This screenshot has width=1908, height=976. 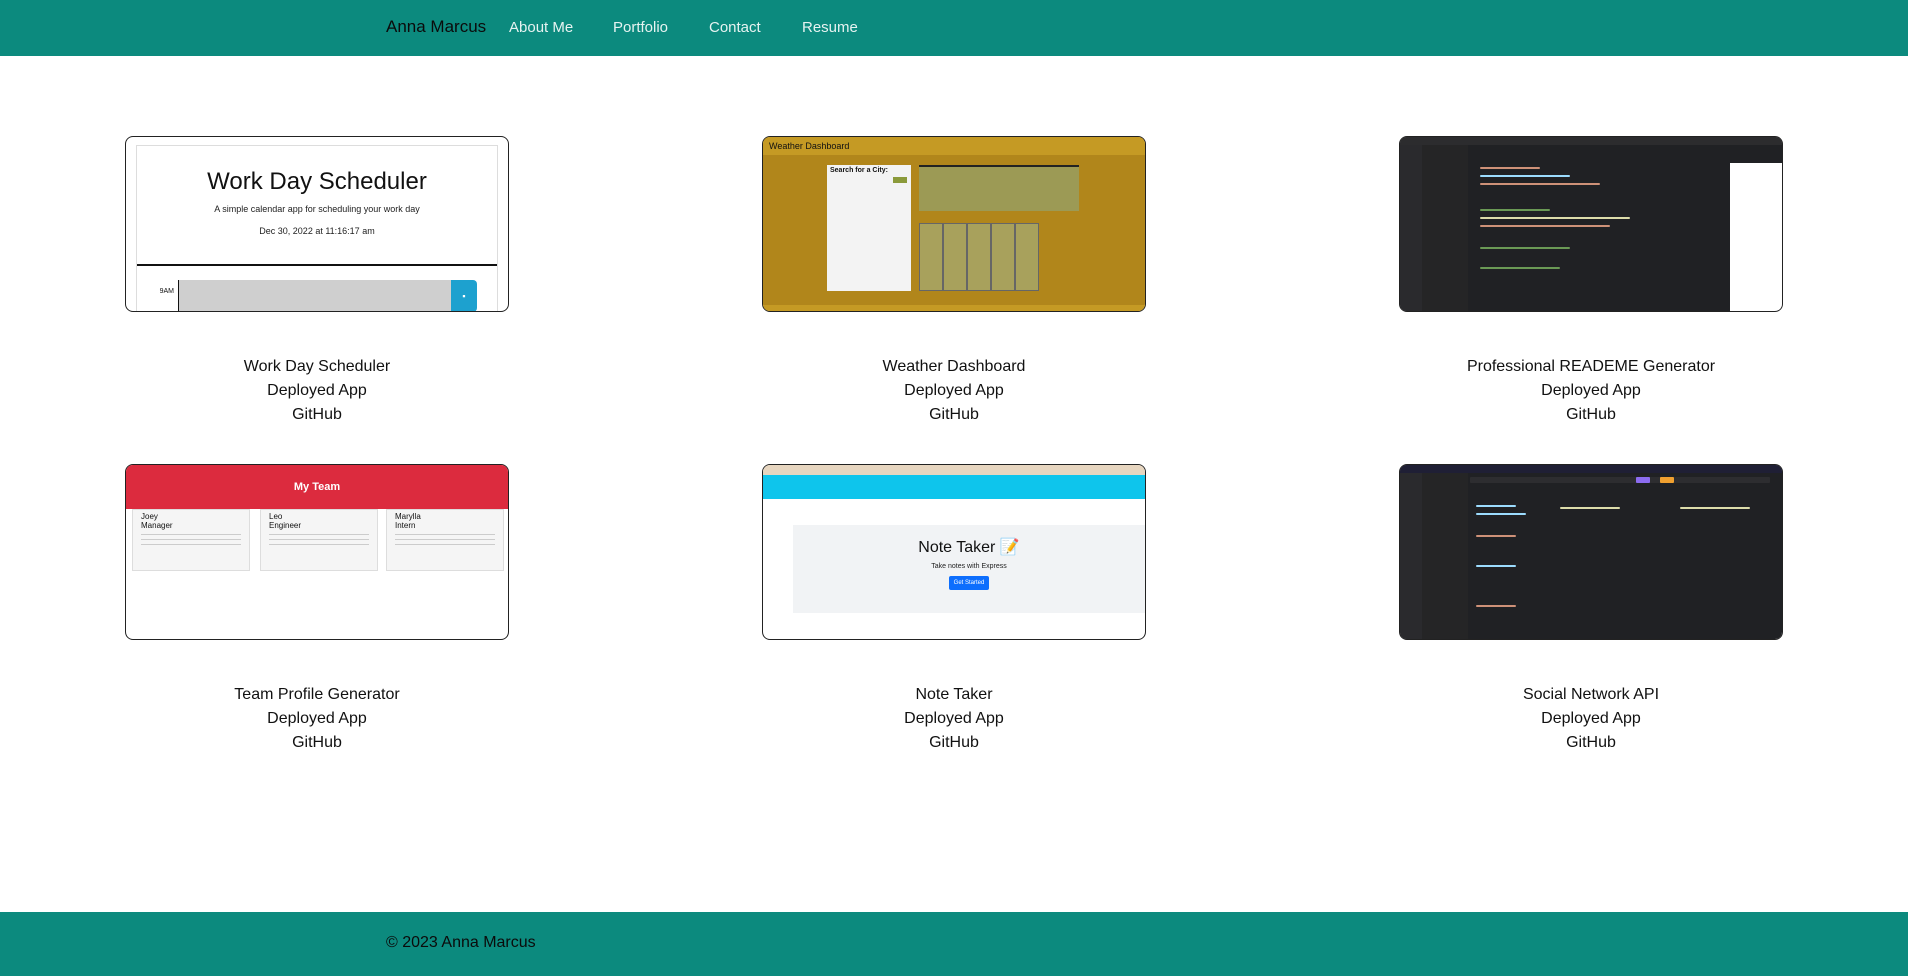 I want to click on project-title: Note Taker, so click(x=954, y=694).